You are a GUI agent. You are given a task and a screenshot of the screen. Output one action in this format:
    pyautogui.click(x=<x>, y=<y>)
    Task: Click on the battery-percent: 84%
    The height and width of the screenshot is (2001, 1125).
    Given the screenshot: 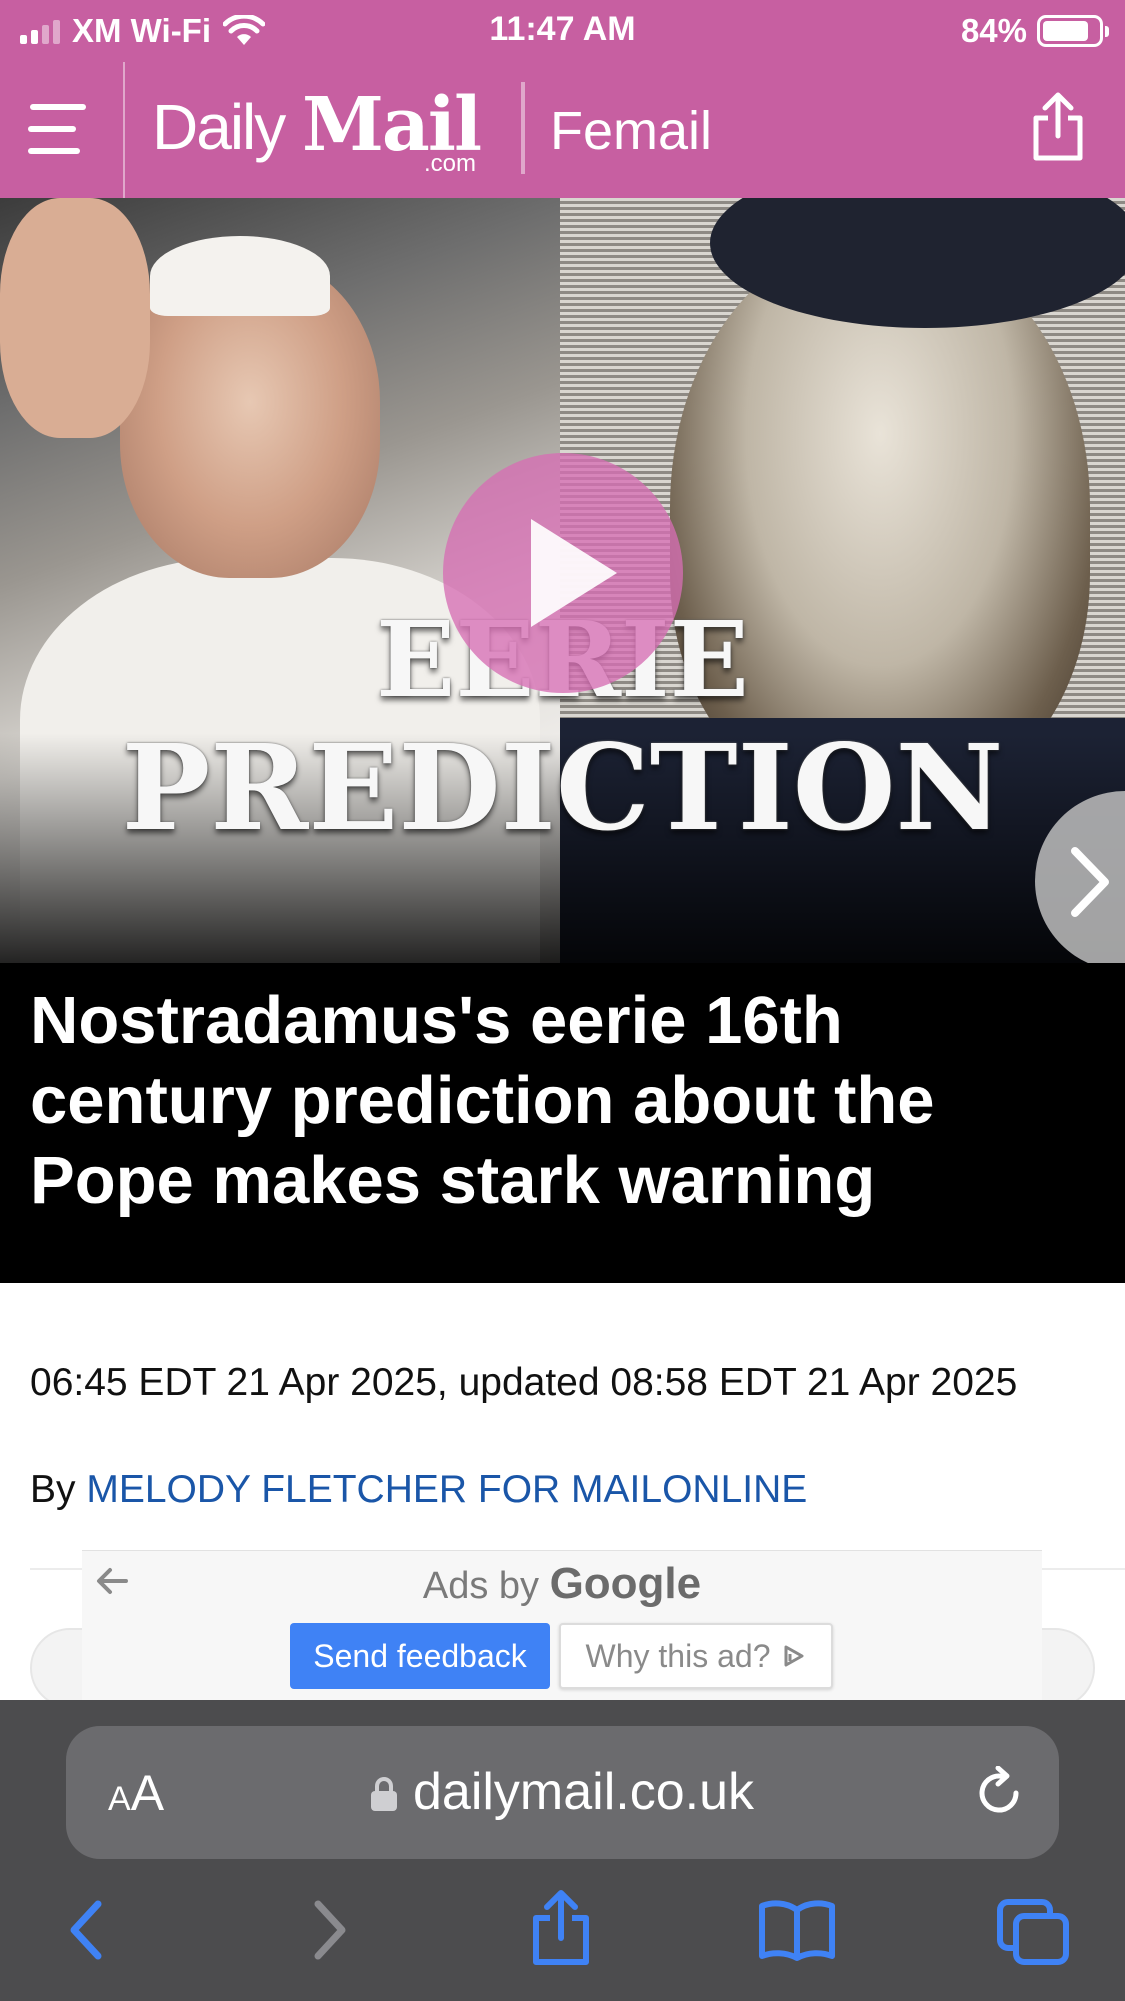 What is the action you would take?
    pyautogui.click(x=993, y=30)
    